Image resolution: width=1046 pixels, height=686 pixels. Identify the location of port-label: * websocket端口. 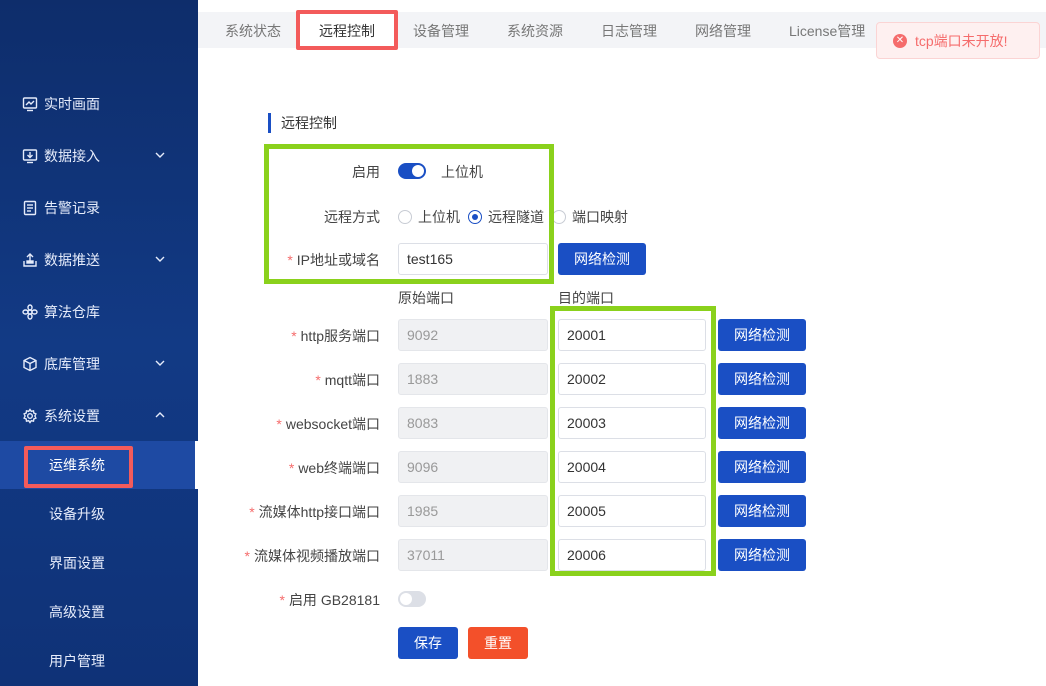
(328, 424).